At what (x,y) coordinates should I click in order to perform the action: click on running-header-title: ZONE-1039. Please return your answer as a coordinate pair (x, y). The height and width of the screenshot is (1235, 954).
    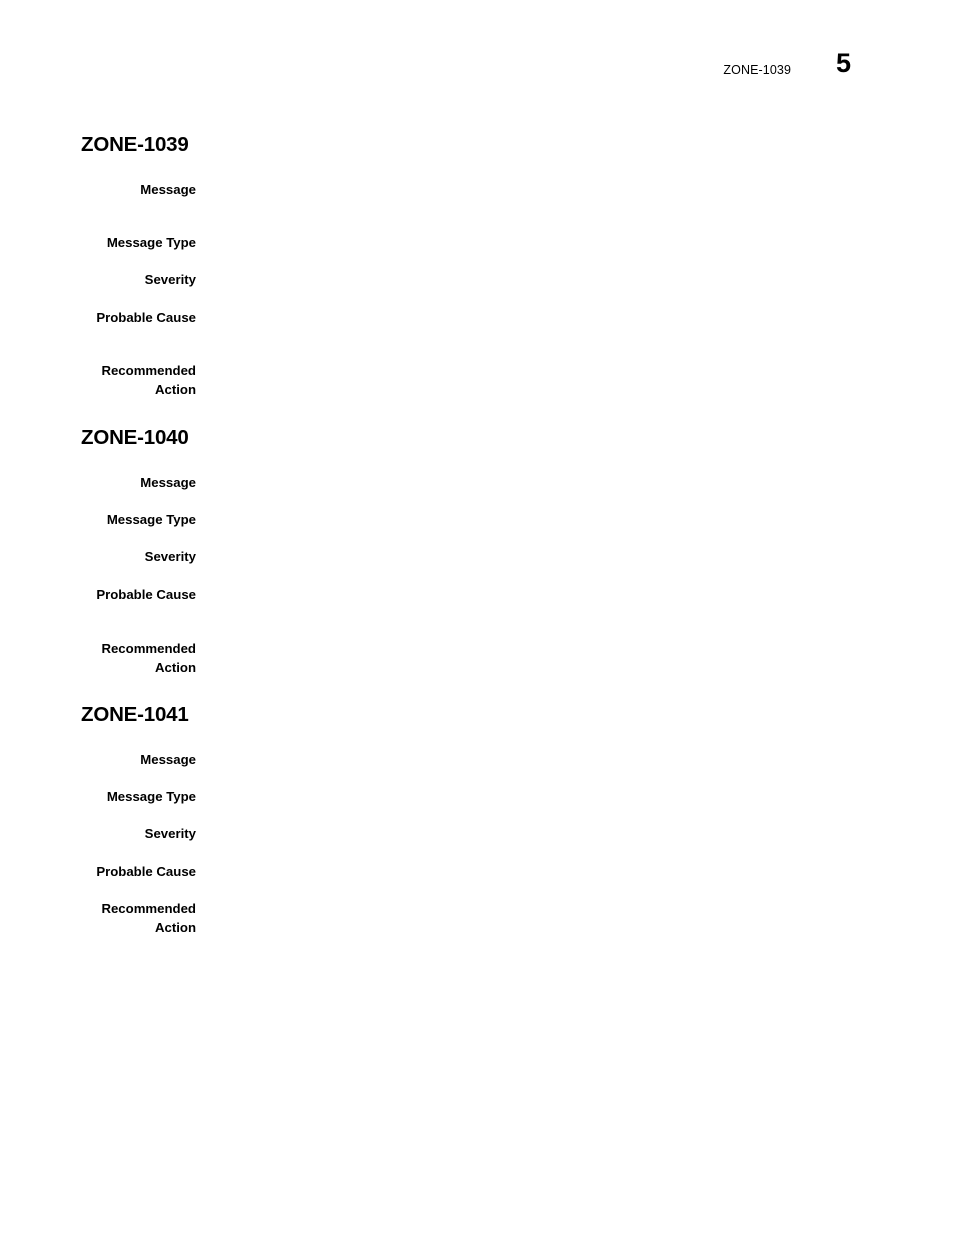
    Looking at the image, I should click on (757, 70).